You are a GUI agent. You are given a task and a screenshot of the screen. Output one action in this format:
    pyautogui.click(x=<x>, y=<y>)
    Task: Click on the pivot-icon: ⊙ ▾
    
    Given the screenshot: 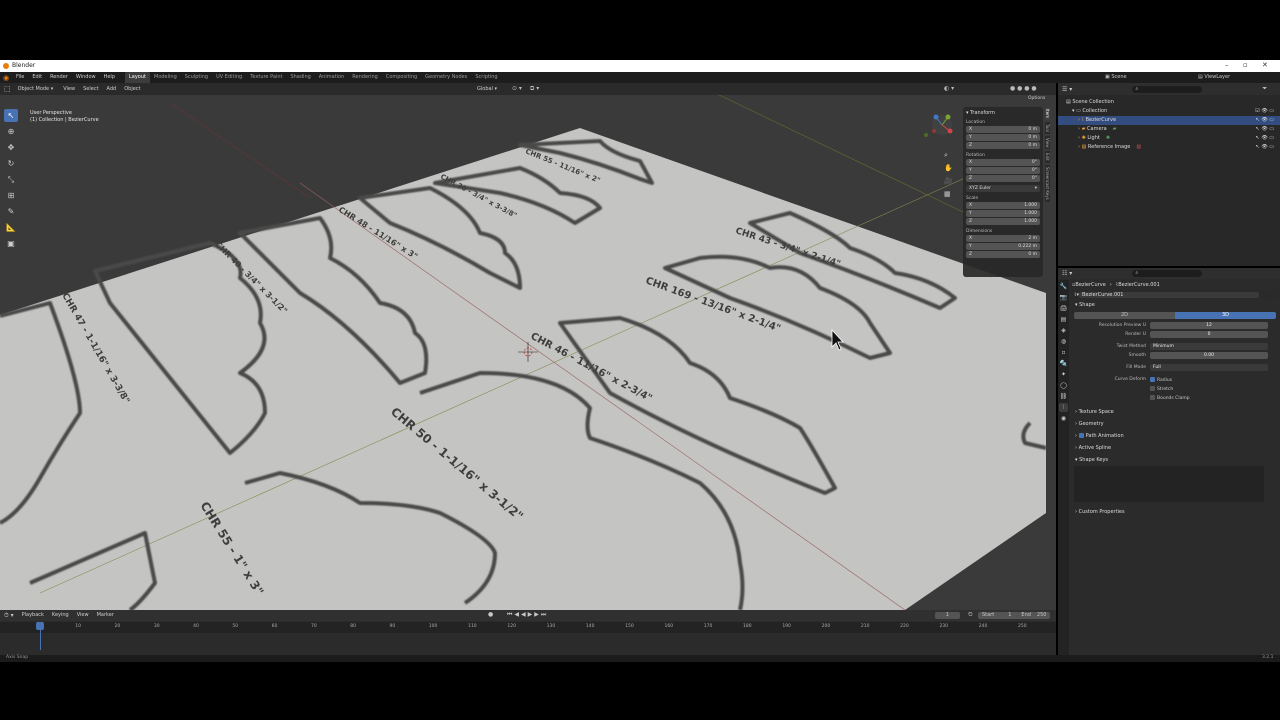 What is the action you would take?
    pyautogui.click(x=517, y=88)
    